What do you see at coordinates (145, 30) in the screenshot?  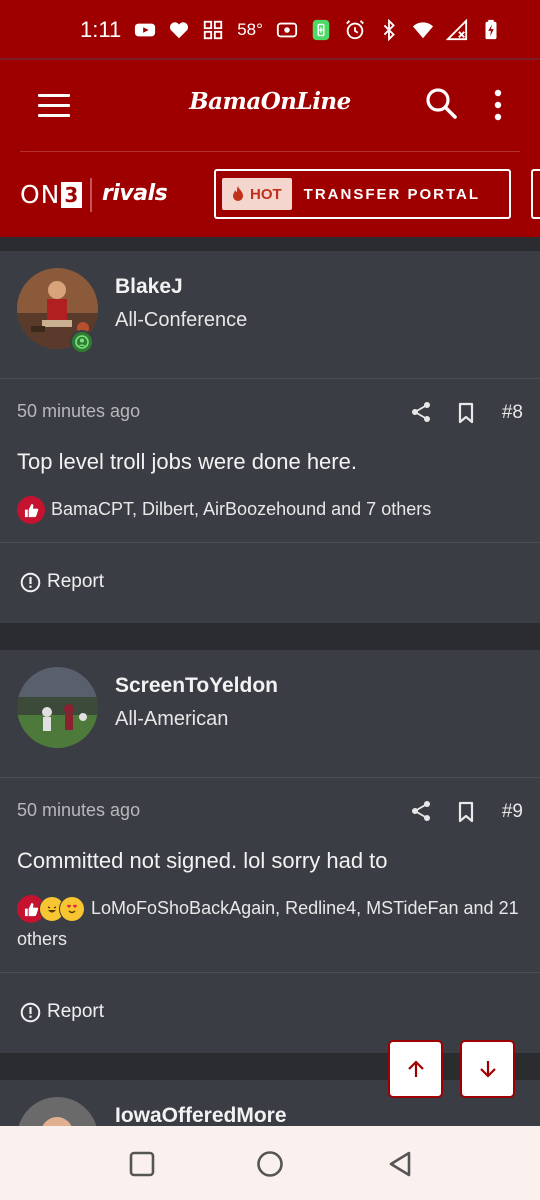 I see `youtube-icon` at bounding box center [145, 30].